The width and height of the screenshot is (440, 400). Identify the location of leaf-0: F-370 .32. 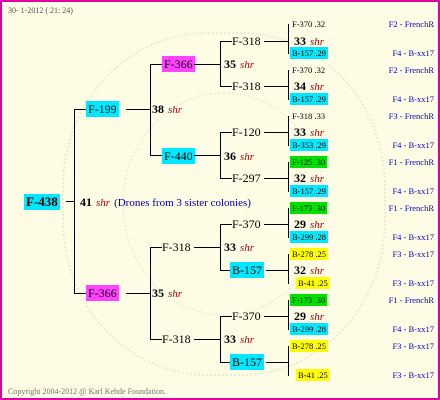
(308, 24).